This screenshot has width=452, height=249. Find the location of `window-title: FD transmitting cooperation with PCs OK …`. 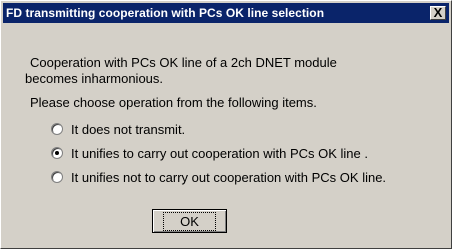

window-title: FD transmitting cooperation with PCs OK … is located at coordinates (165, 13).